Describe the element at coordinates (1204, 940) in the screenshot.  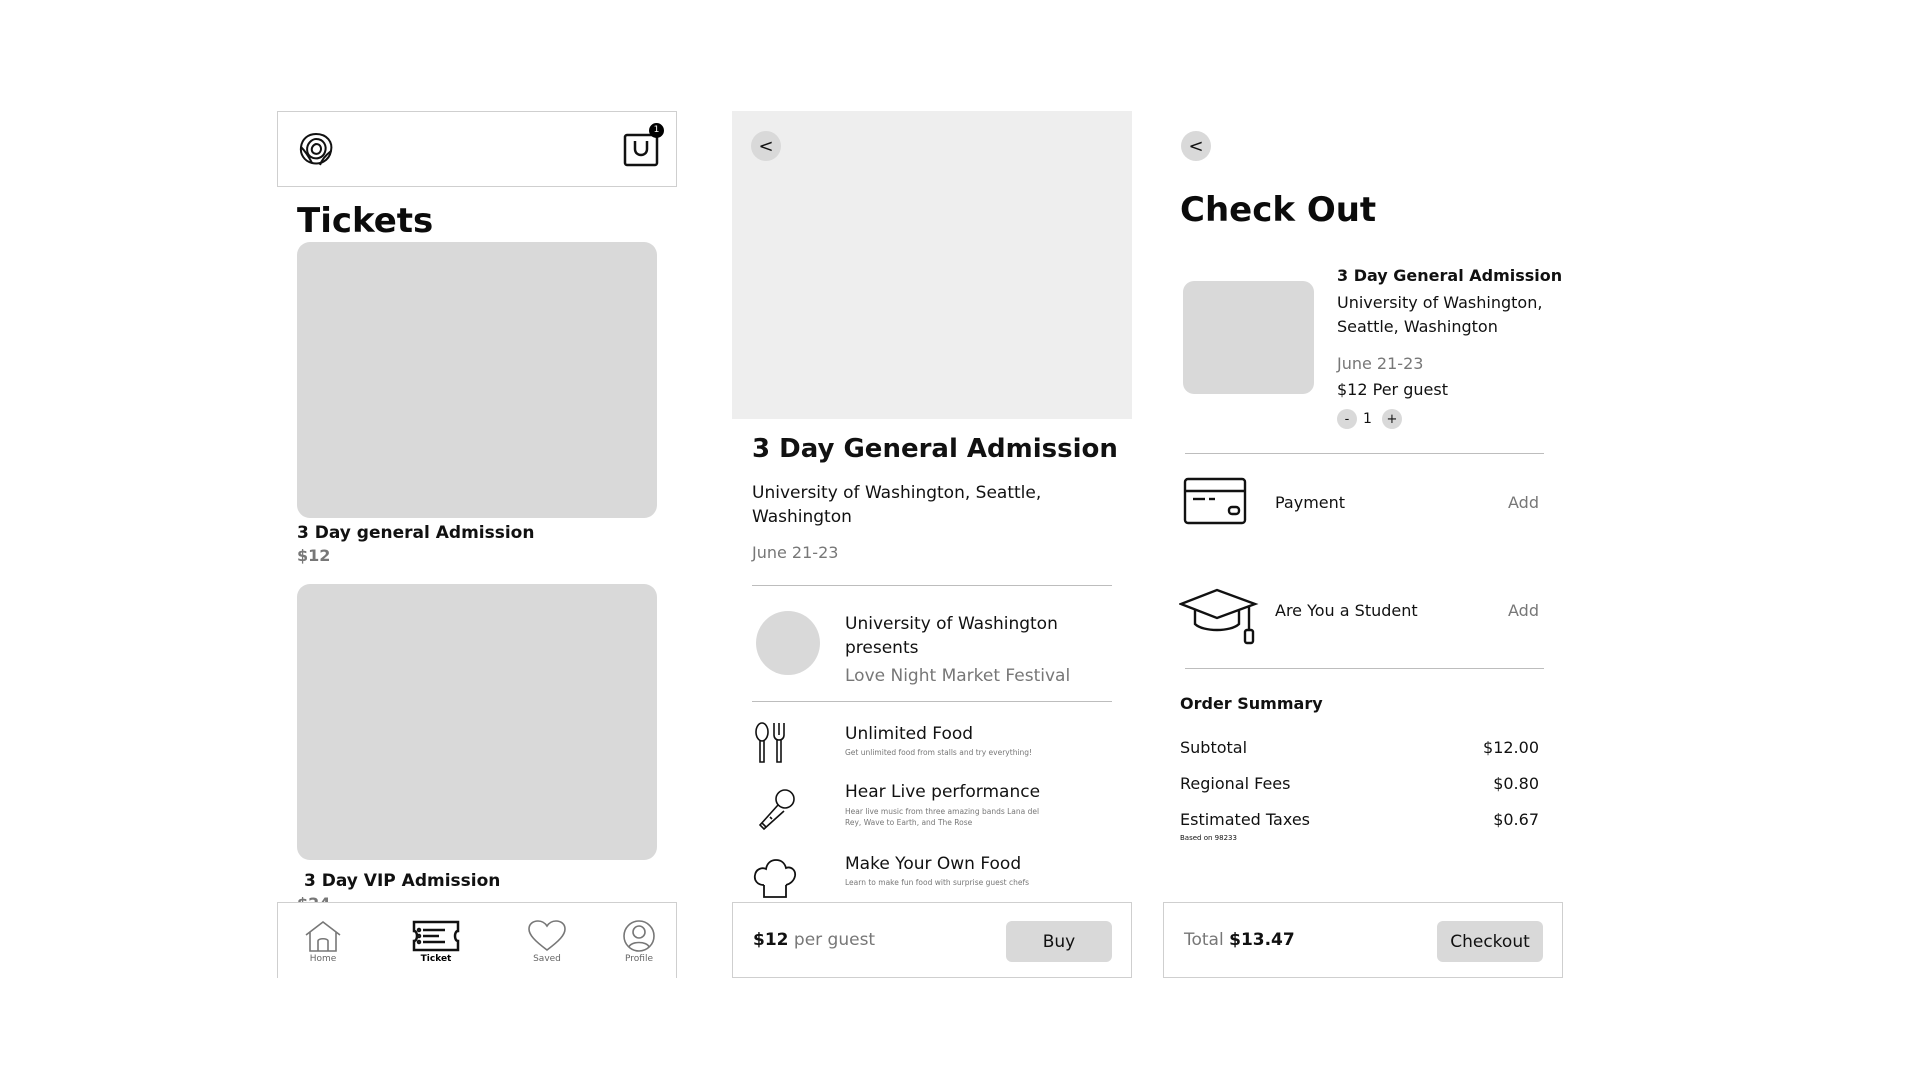
I see `total-label: Total` at that location.